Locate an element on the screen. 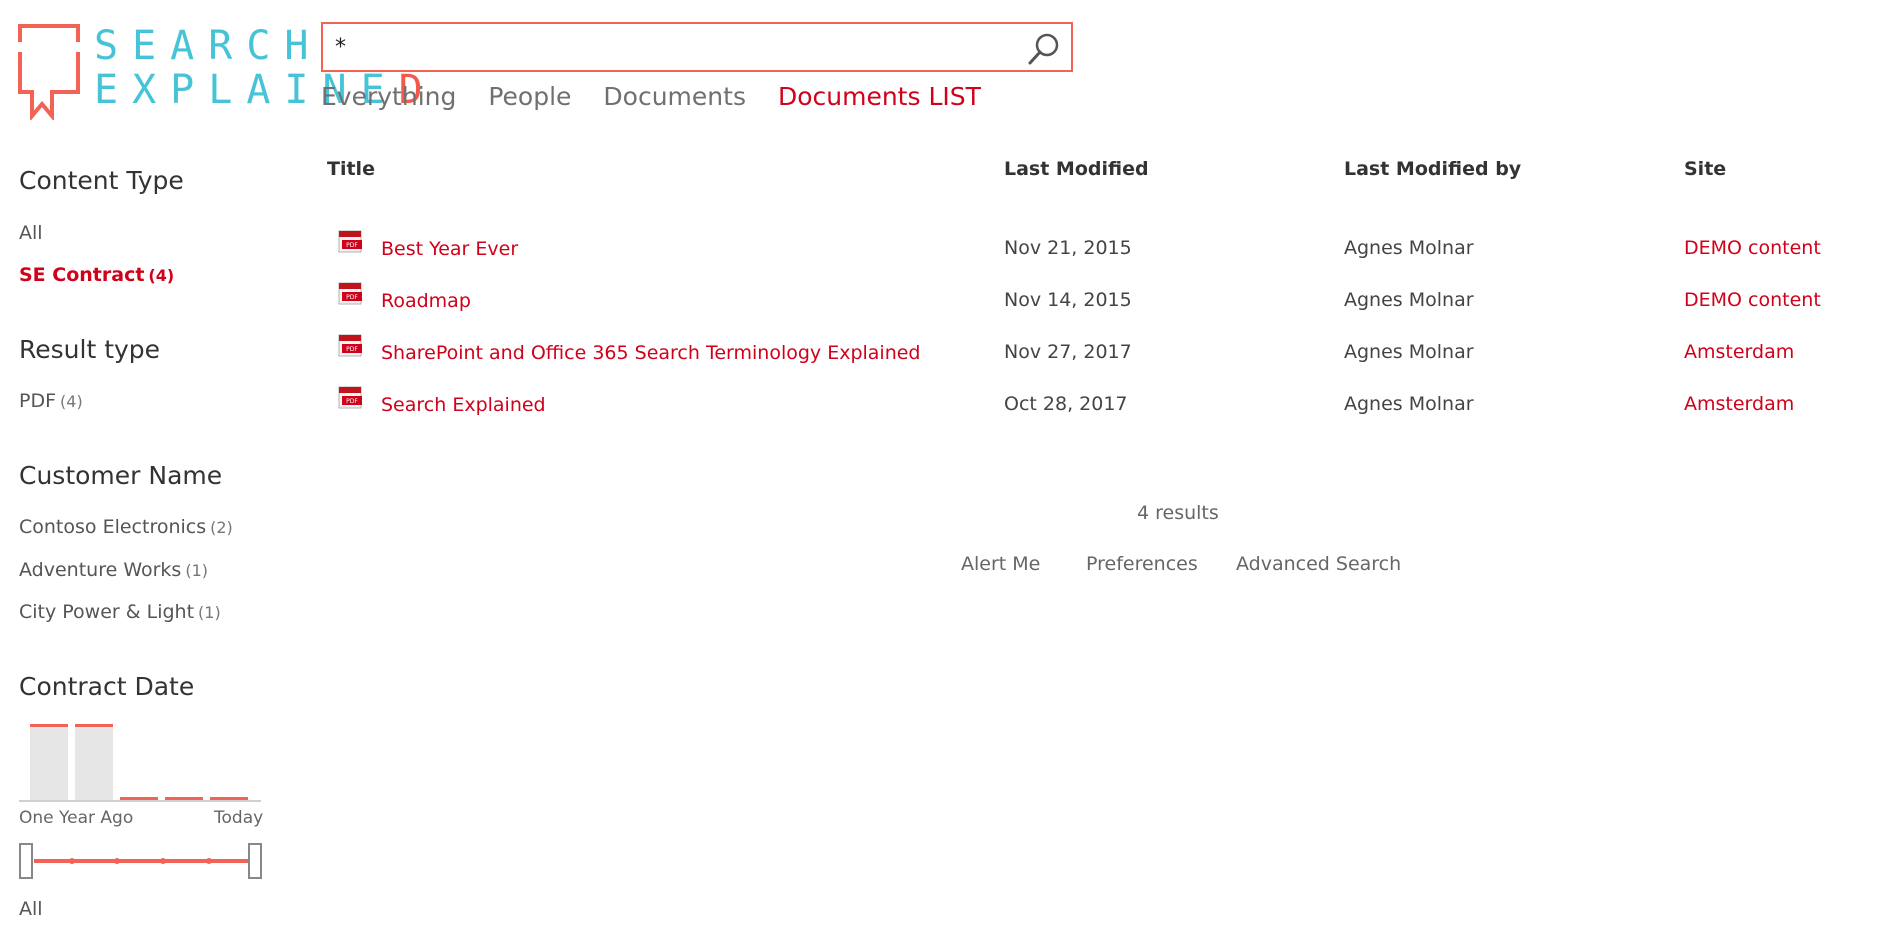 The image size is (1893, 925). search-box is located at coordinates (697, 47).